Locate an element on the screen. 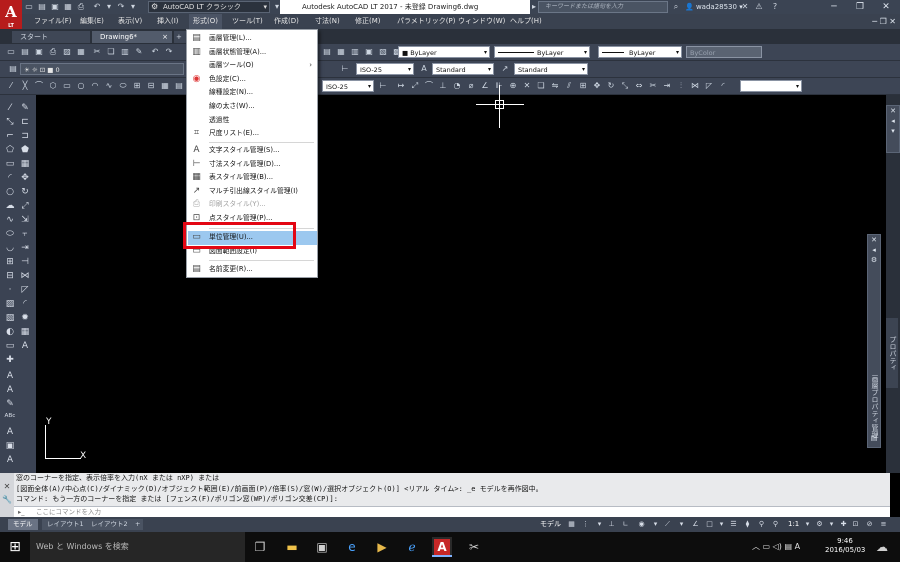 The width and height of the screenshot is (900, 562). dimension-style-icon: ⊢ is located at coordinates (345, 69).